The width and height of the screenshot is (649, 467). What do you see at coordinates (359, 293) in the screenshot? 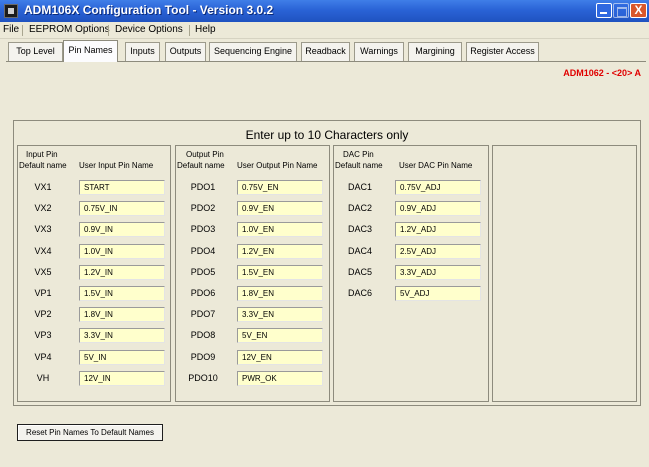
I see `dac-pin-default-name: DAC6` at bounding box center [359, 293].